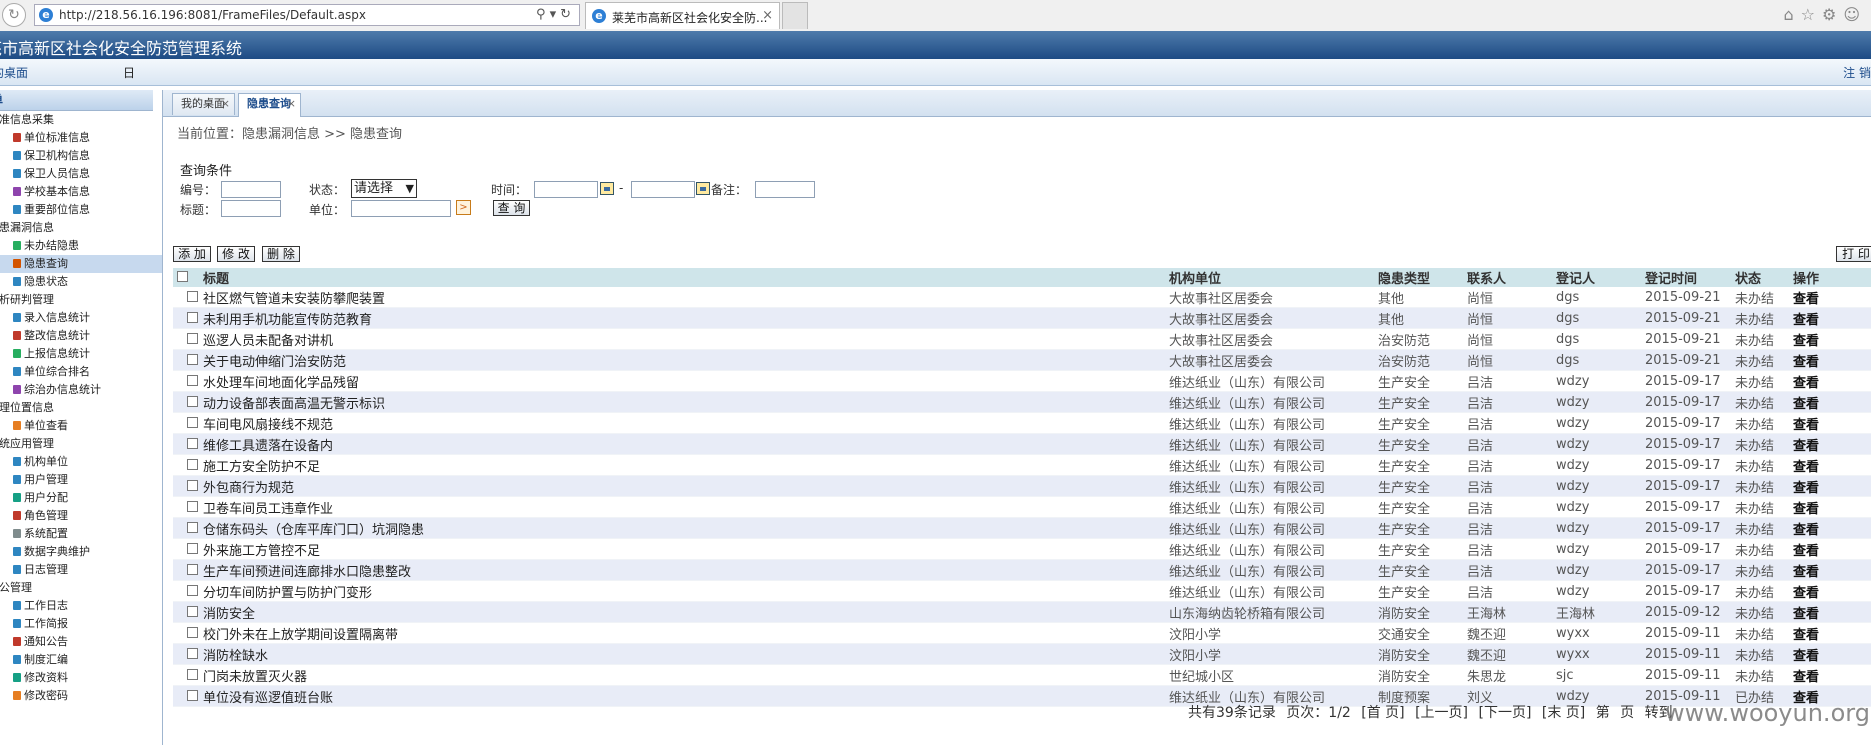 The image size is (1871, 745). I want to click on logout-link: 注 销, so click(1857, 72).